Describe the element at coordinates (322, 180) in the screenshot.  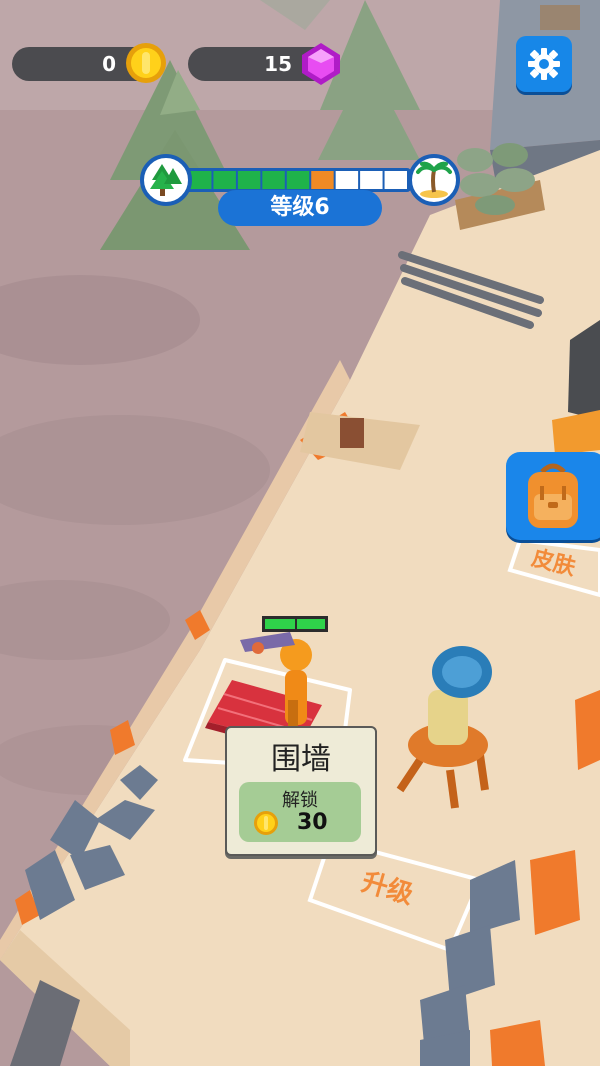
I see `progress-segment-current` at that location.